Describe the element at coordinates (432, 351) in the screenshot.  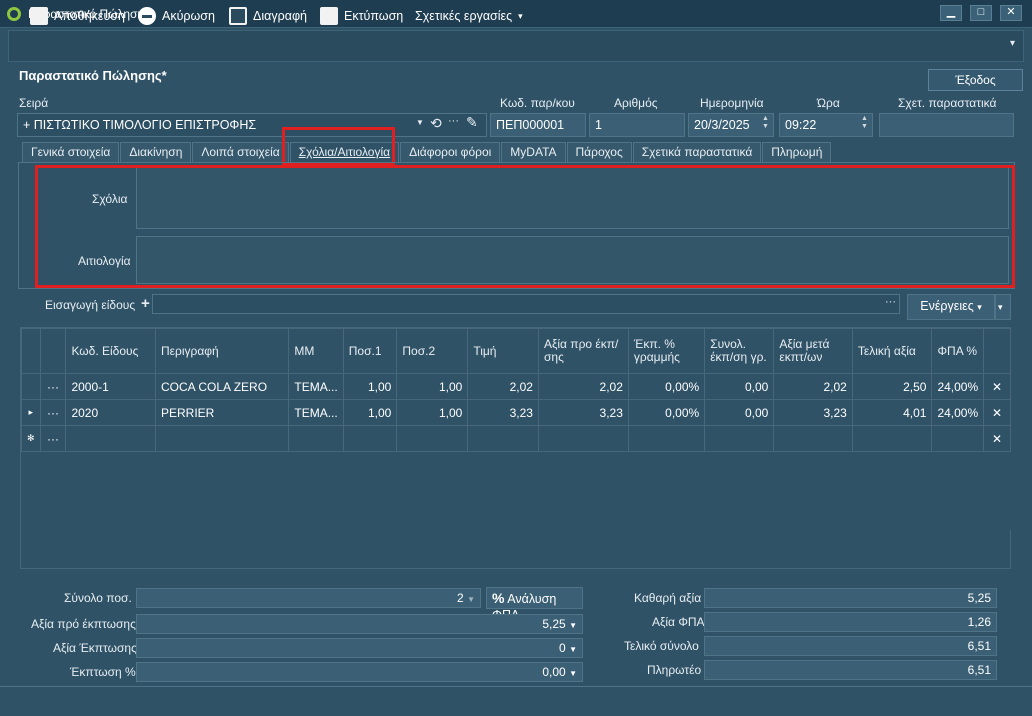
I see `grid-header: Ποσ.2` at that location.